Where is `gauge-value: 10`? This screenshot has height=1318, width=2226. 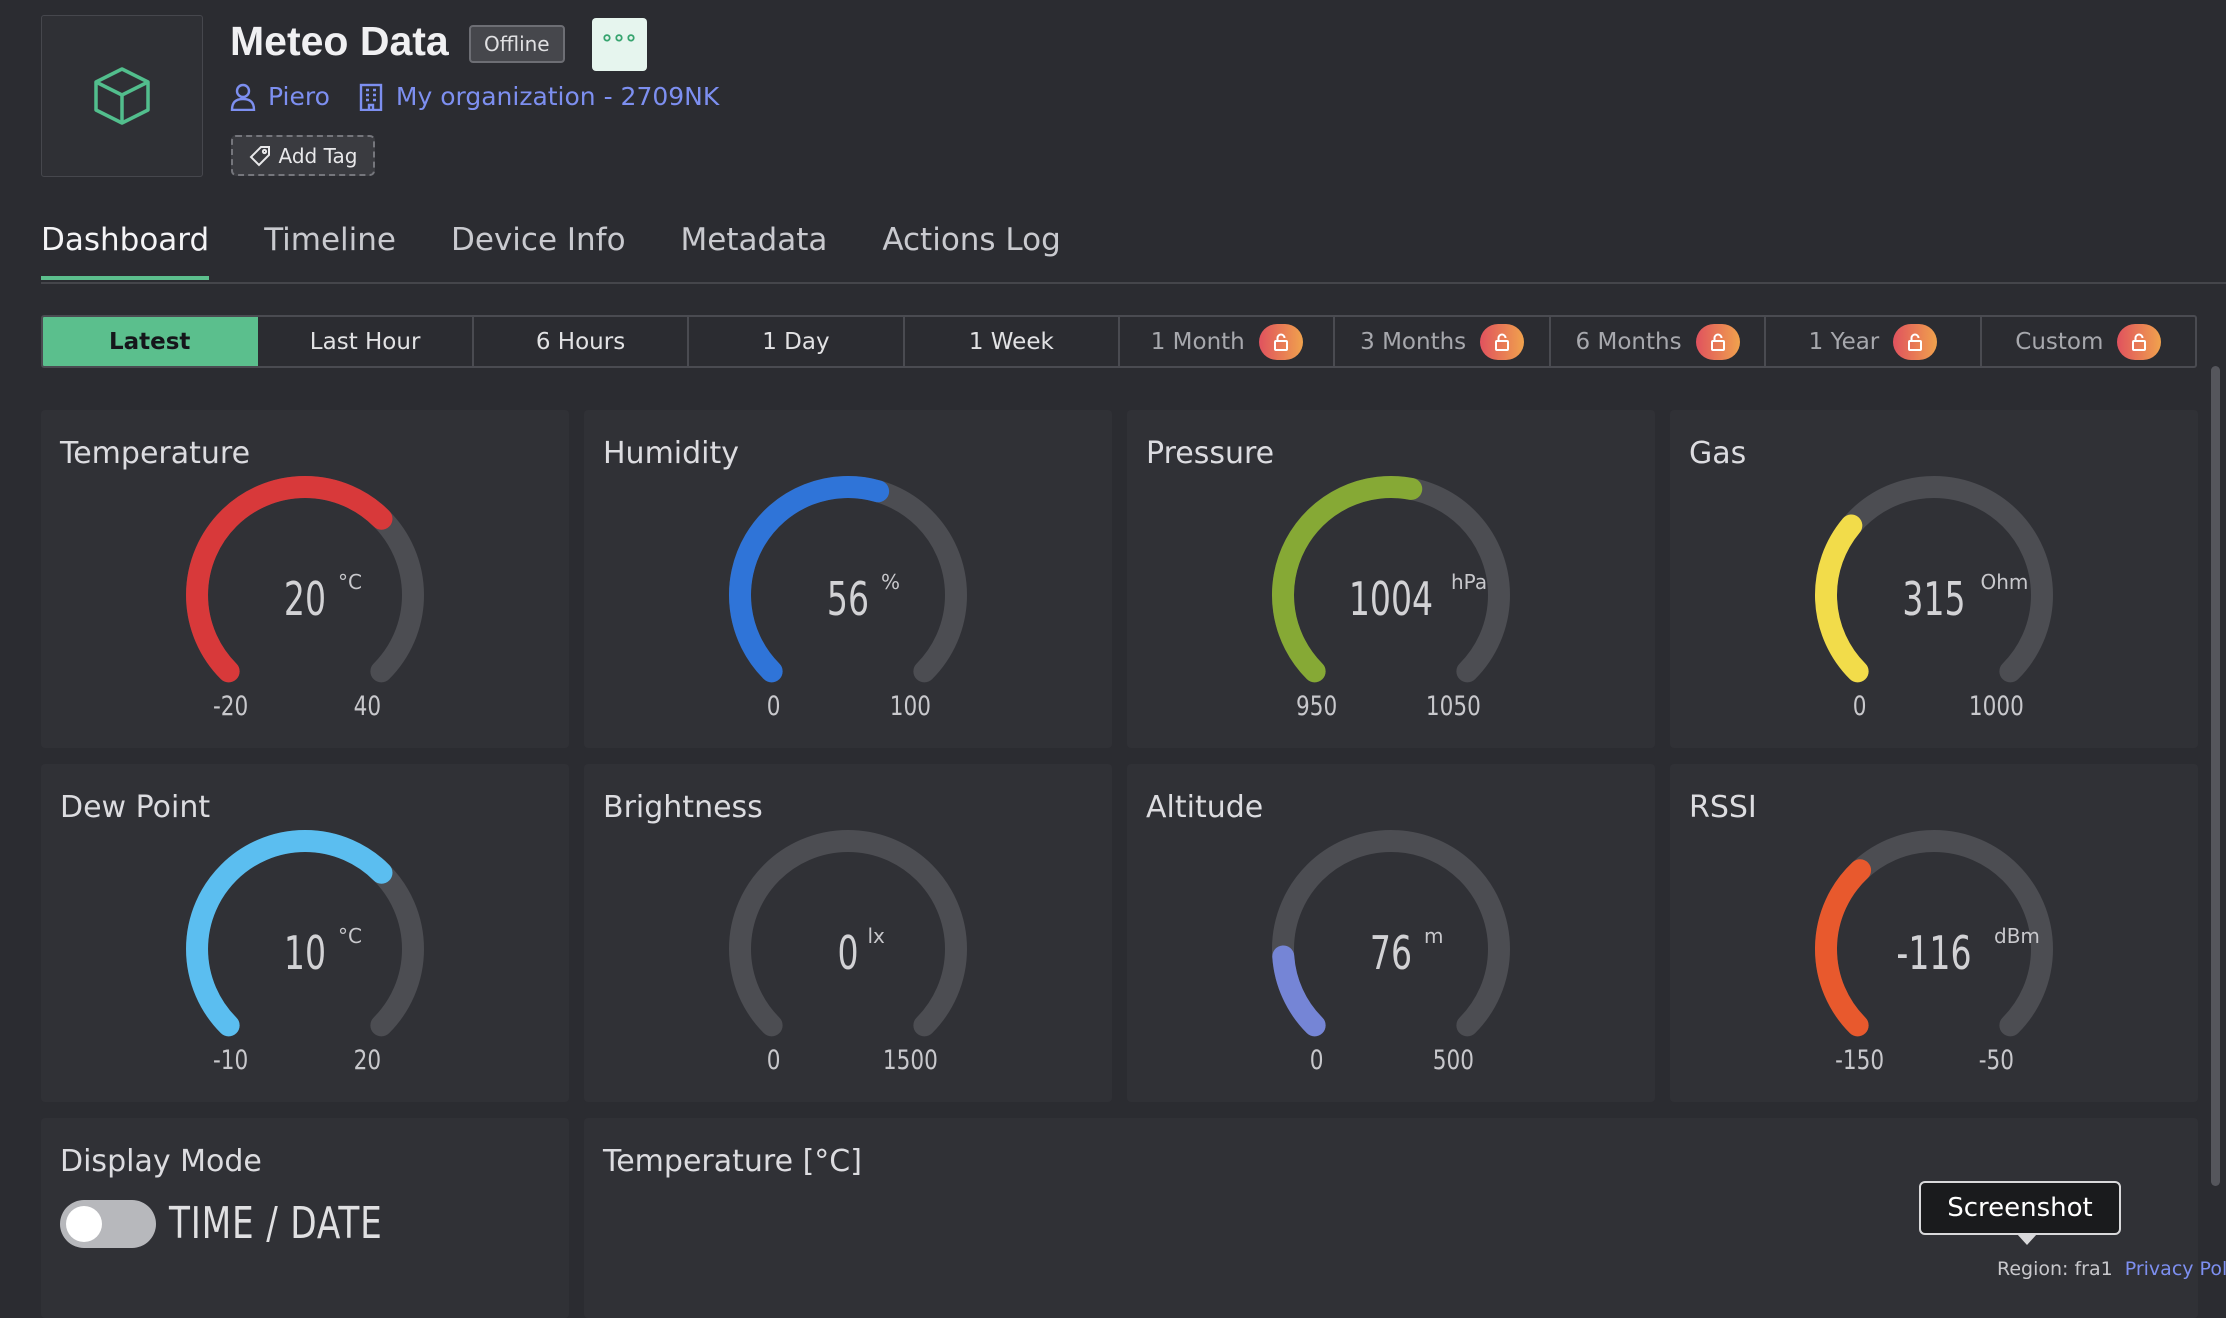
gauge-value: 10 is located at coordinates (305, 954).